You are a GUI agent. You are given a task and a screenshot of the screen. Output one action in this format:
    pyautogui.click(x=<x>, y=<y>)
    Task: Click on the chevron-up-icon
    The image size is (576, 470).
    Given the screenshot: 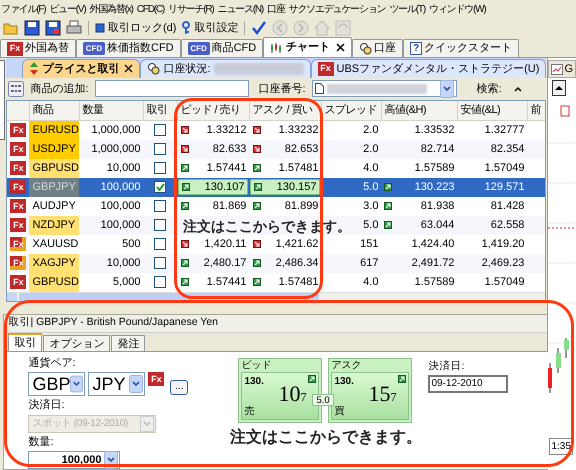 What is the action you would take?
    pyautogui.click(x=518, y=89)
    